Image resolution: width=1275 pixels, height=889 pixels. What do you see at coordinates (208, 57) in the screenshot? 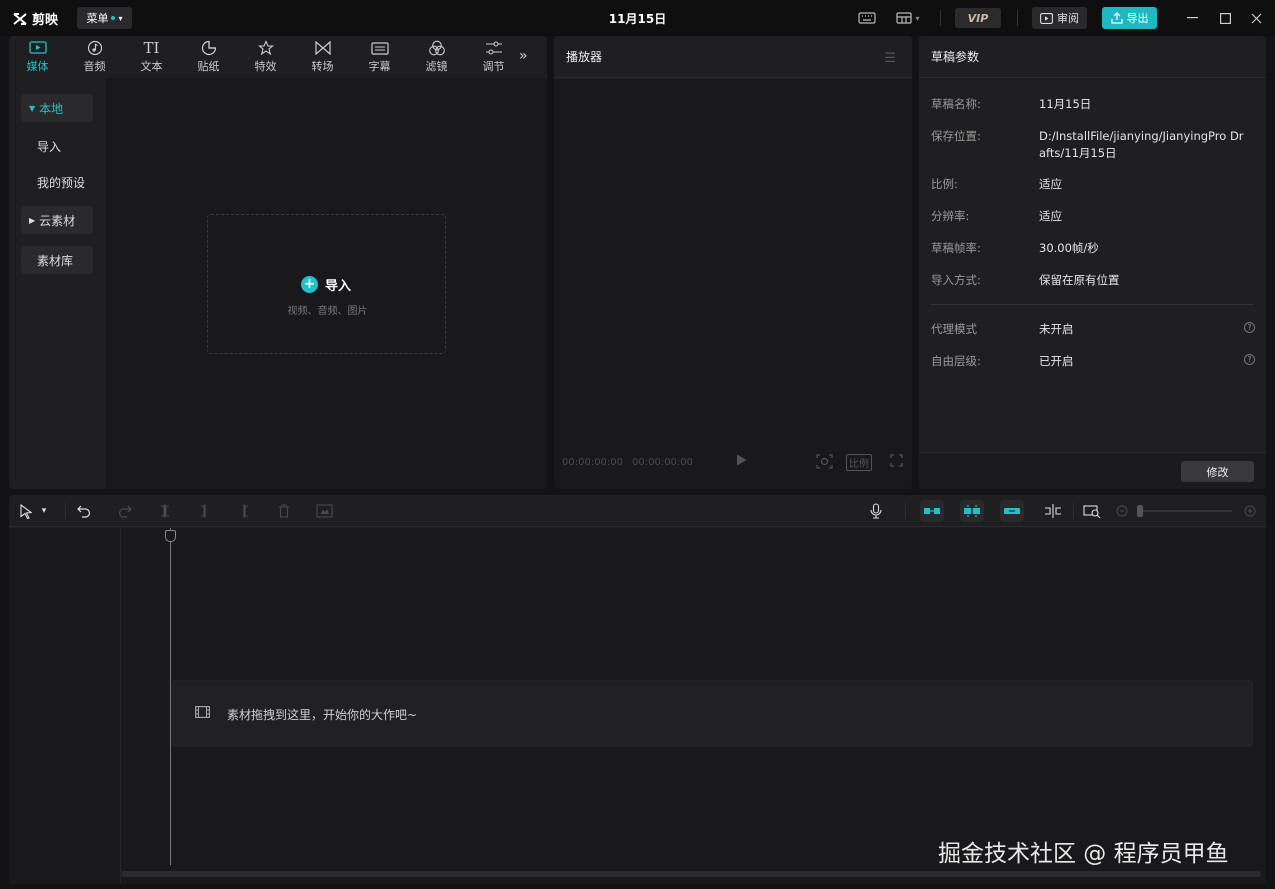
I see `tab-sticker: 贴纸` at bounding box center [208, 57].